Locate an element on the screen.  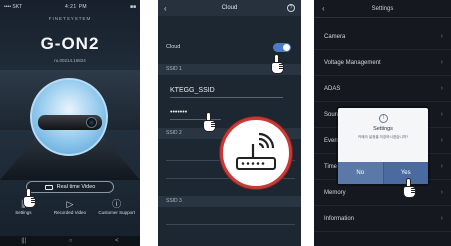
home-button: ○ is located at coordinates (71, 241).